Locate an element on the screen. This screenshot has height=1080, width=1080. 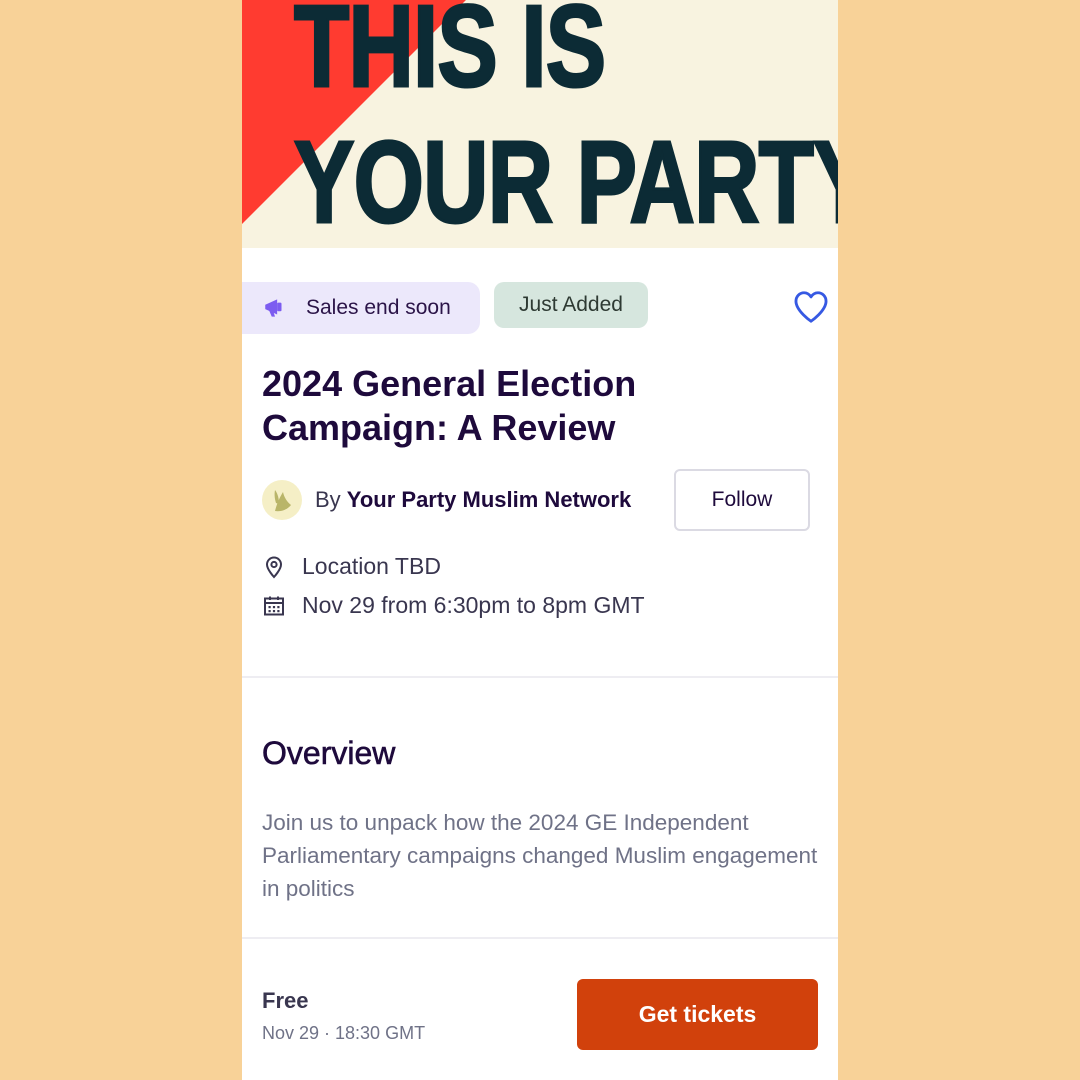
follow-button: Follow is located at coordinates (742, 500).